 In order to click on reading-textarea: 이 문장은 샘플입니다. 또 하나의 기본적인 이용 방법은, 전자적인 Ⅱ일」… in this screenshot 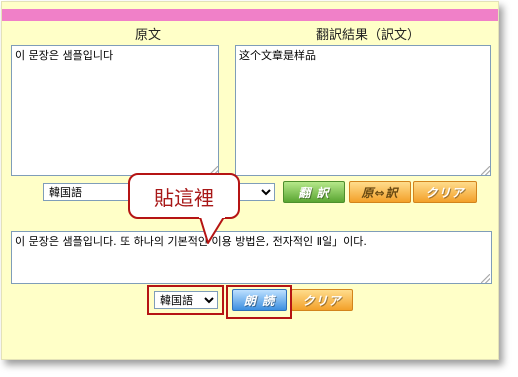, I will do `click(251, 257)`.